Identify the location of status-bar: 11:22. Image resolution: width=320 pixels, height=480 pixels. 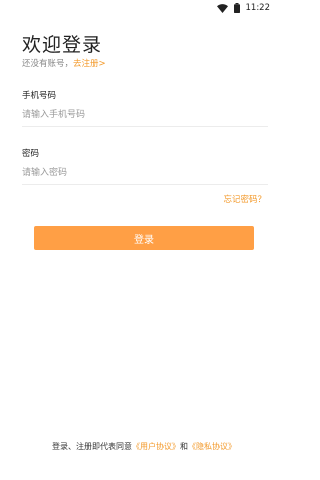
(144, 8).